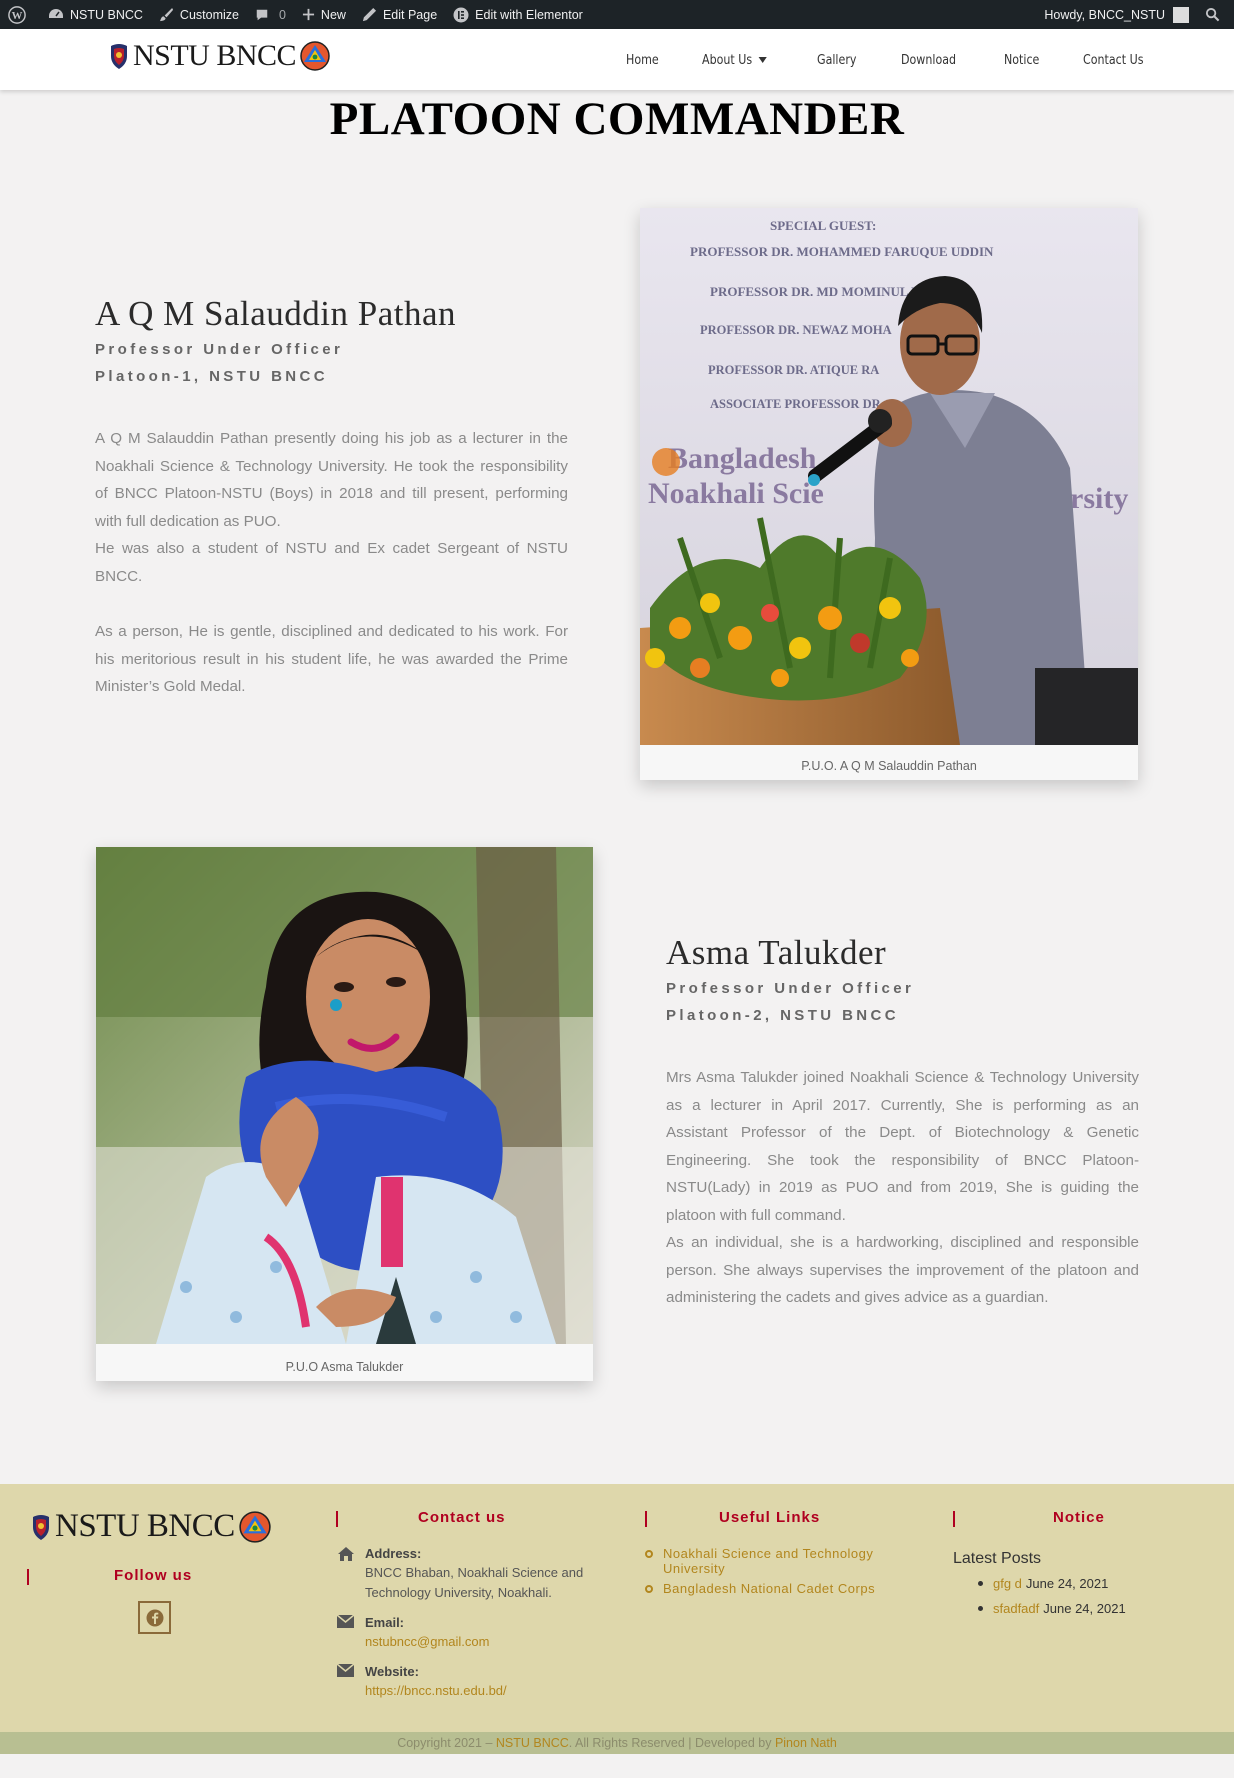  I want to click on admin-site-name: NSTU BNCC, so click(106, 14).